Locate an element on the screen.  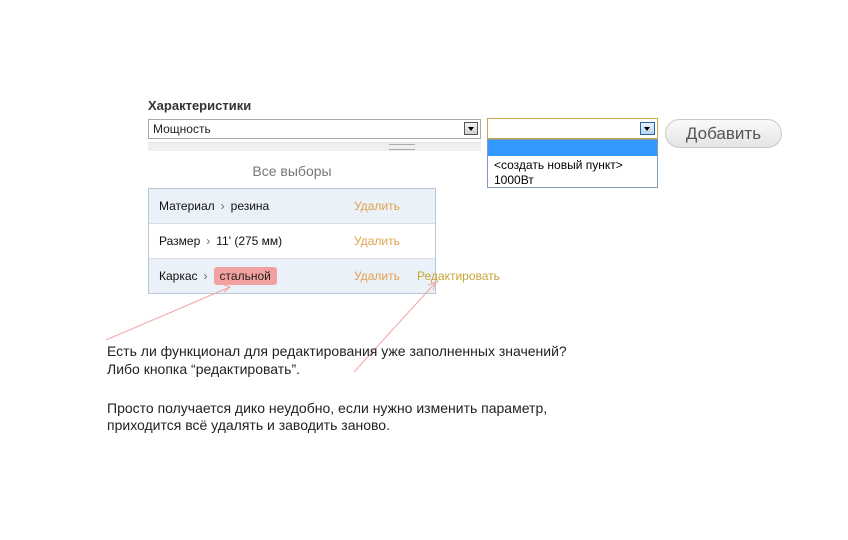
comment-question-line2: Либо кнопка “редактировать”. is located at coordinates (204, 369).